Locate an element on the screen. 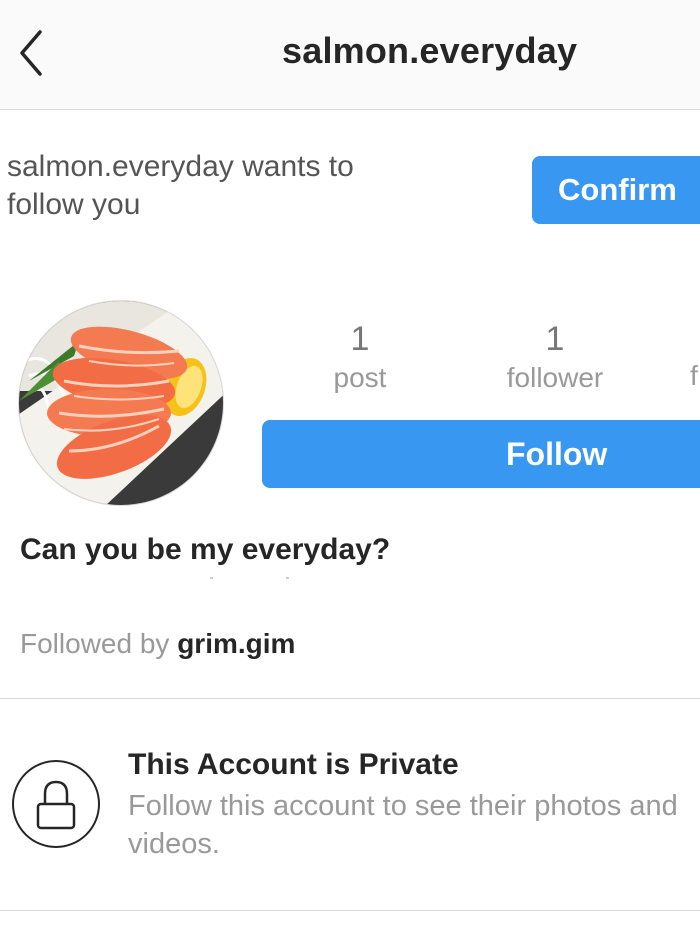  salmon-sashimi-photo is located at coordinates (121, 403).